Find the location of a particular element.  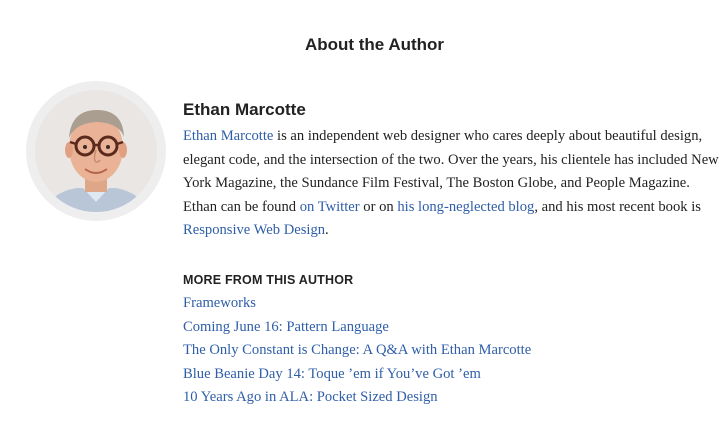

list-item: 10 Years Ago in ALA: Pocket Sized Design is located at coordinates (357, 398).